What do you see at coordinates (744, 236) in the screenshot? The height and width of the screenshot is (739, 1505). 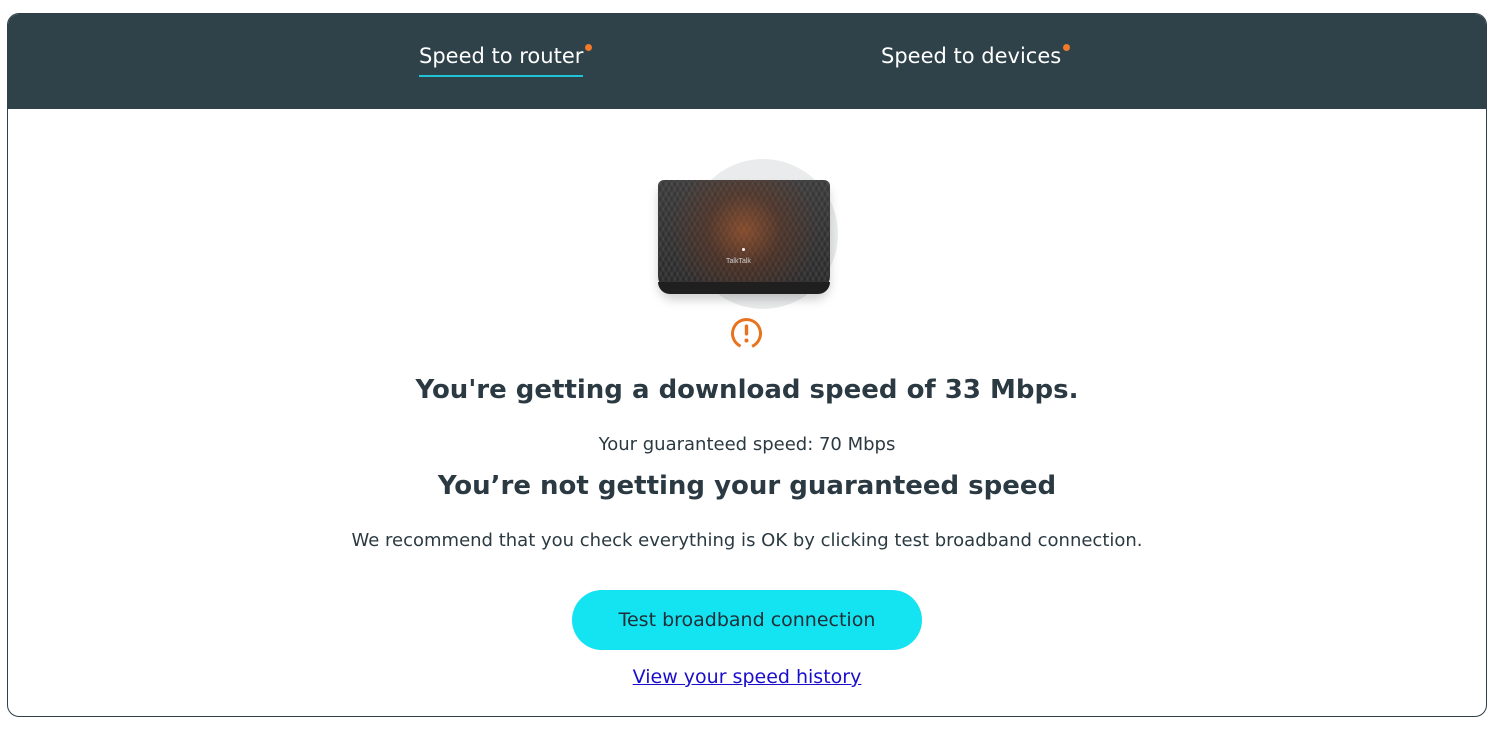 I see `router-body` at bounding box center [744, 236].